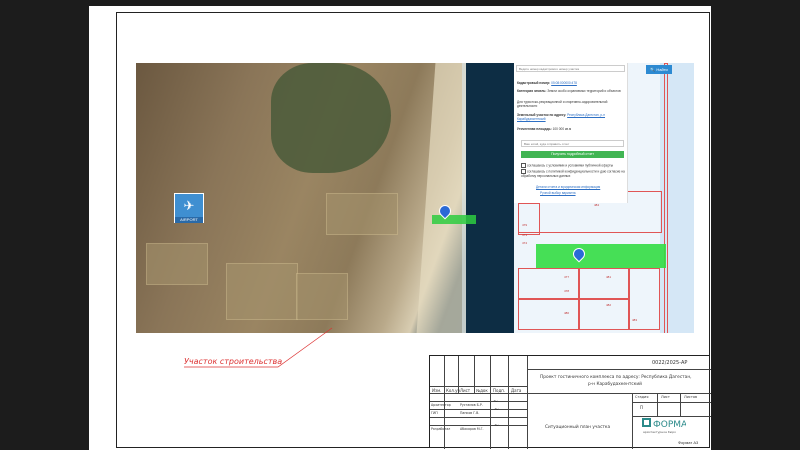 This screenshot has height=450, width=800. What do you see at coordinates (482, 390) in the screenshot?
I see `col-header: №док` at bounding box center [482, 390].